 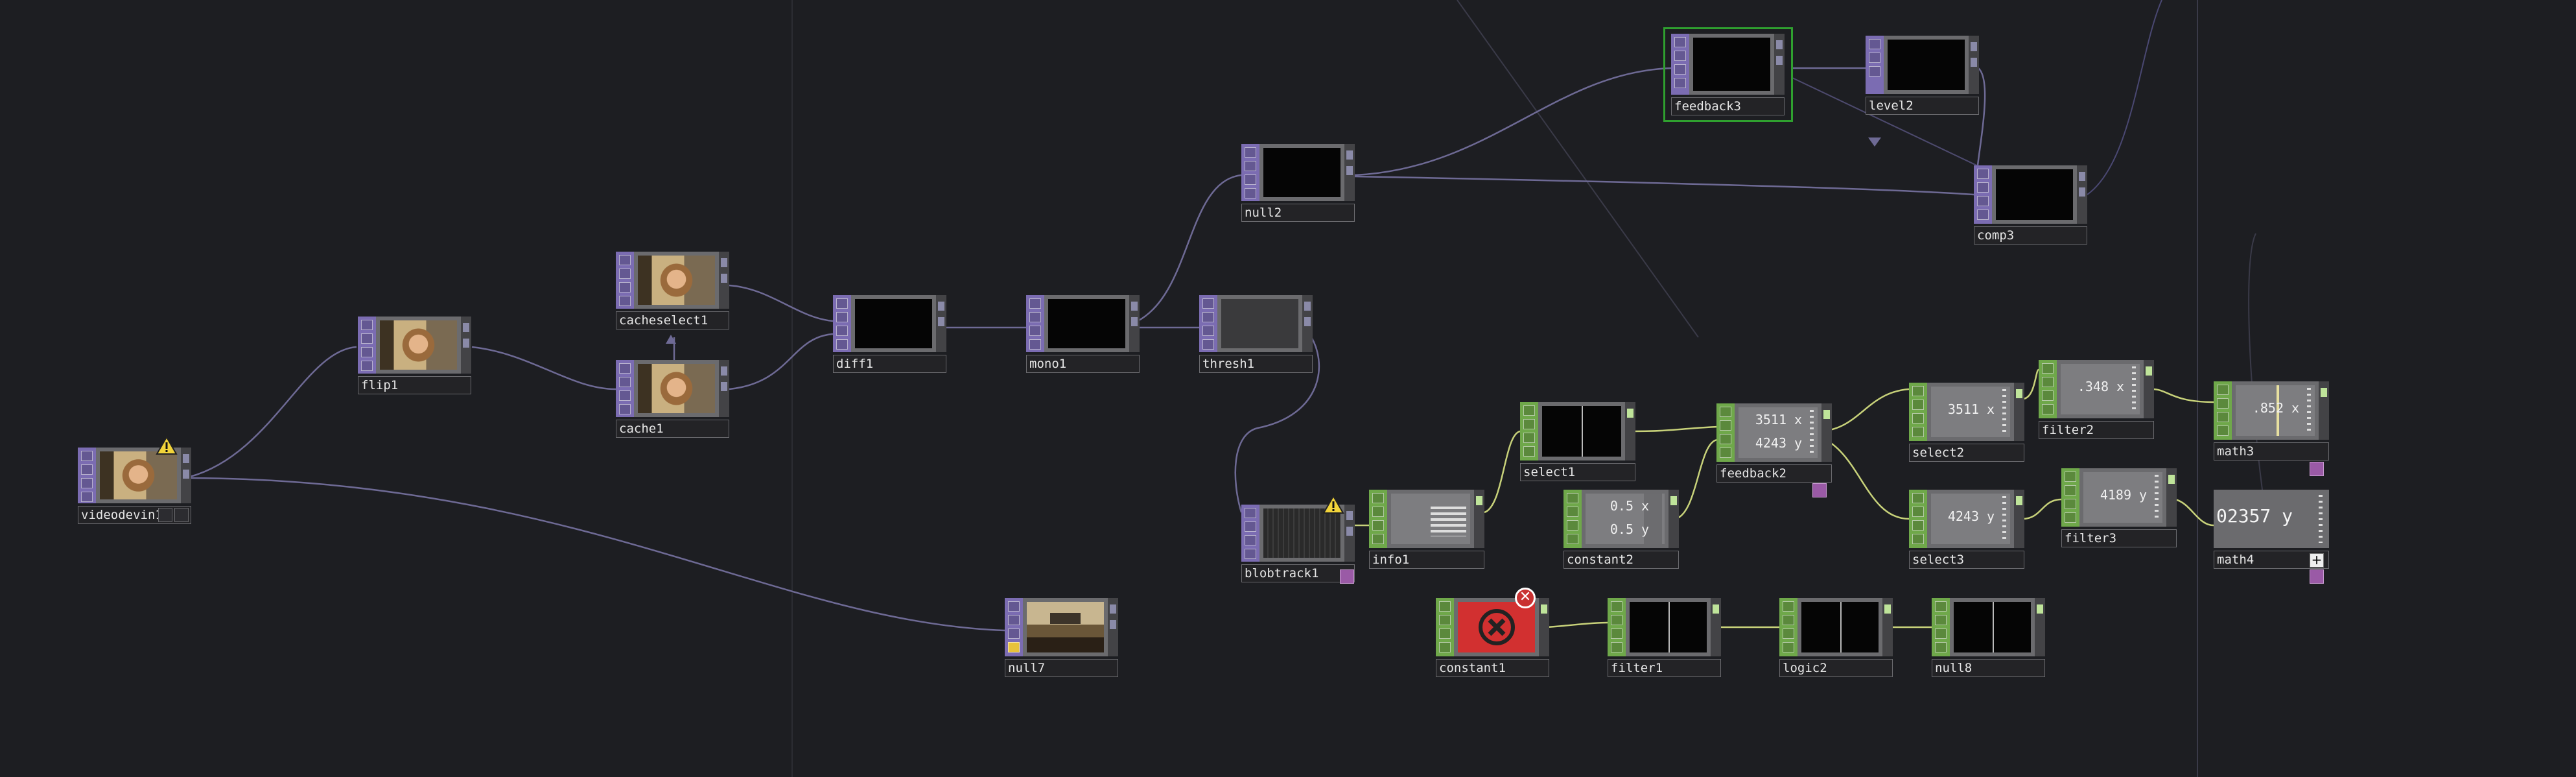 I want to click on null8-node: null8, so click(x=1988, y=637).